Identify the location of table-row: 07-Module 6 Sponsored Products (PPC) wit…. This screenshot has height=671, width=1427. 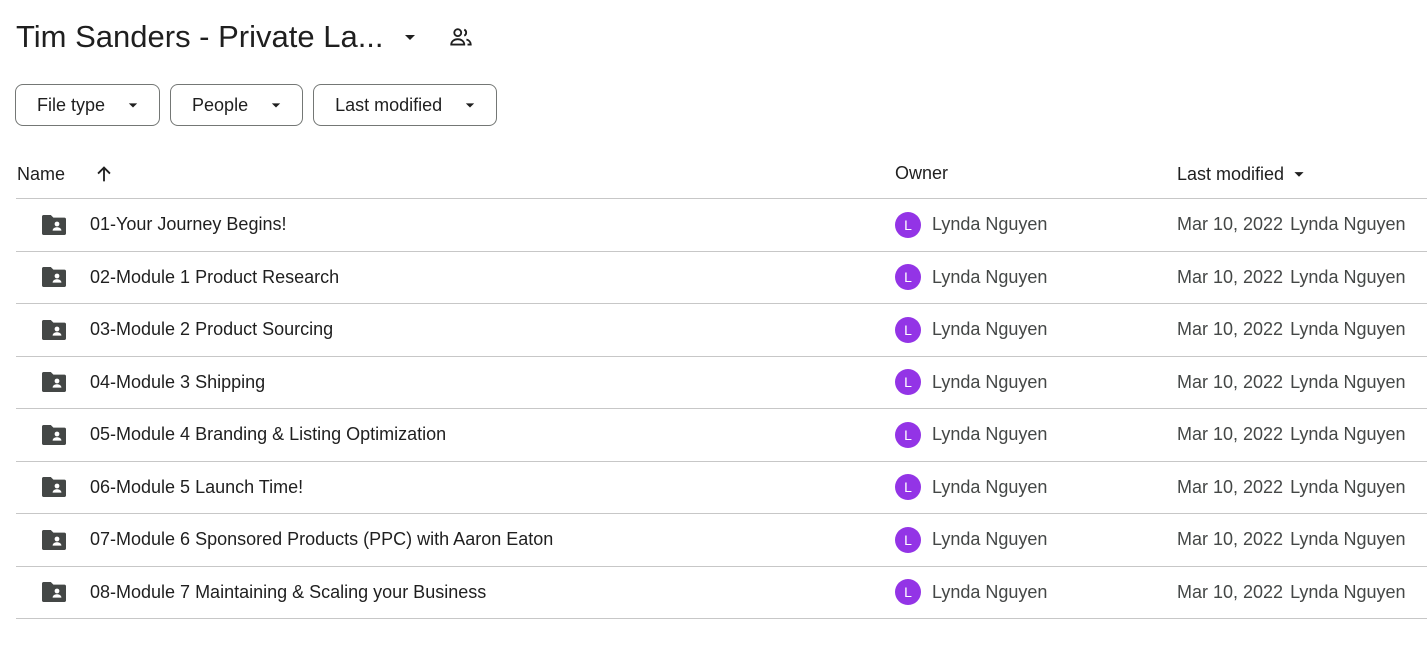
(721, 540).